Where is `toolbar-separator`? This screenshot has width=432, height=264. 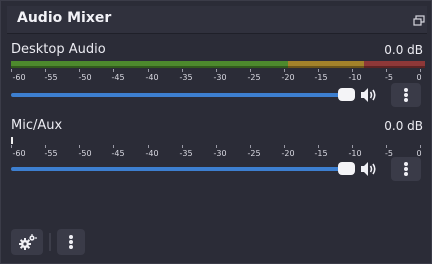 toolbar-separator is located at coordinates (50, 242).